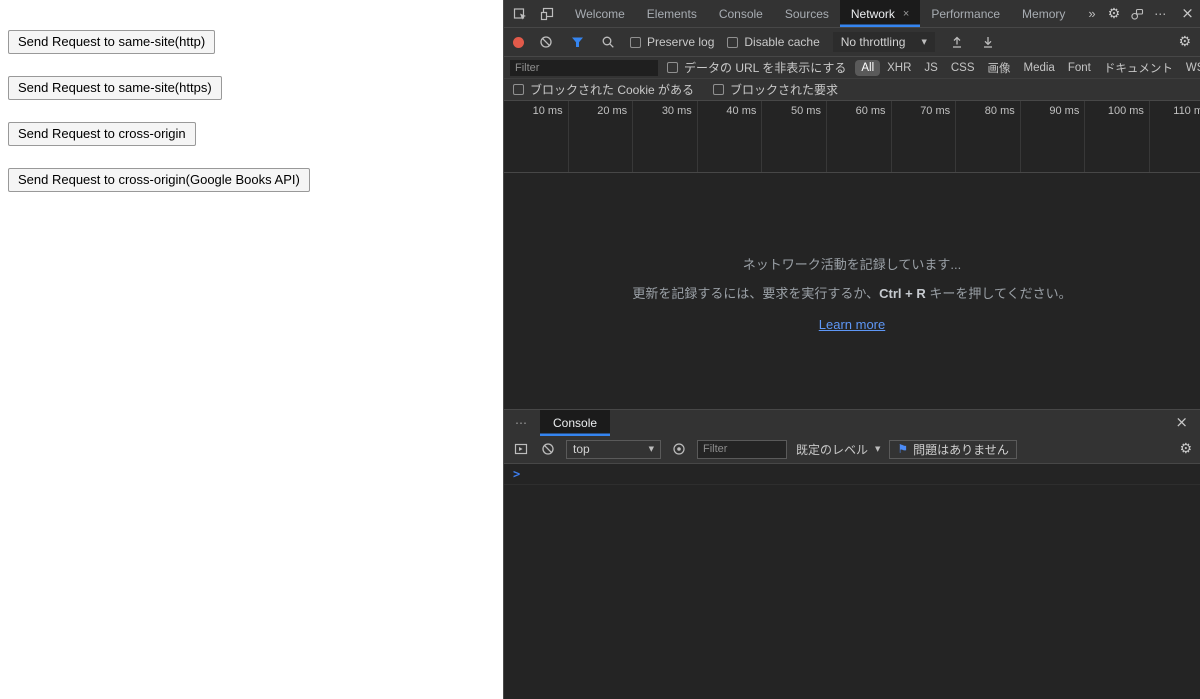 This screenshot has width=1200, height=699. What do you see at coordinates (1079, 68) in the screenshot?
I see `filter-chip-font: Font` at bounding box center [1079, 68].